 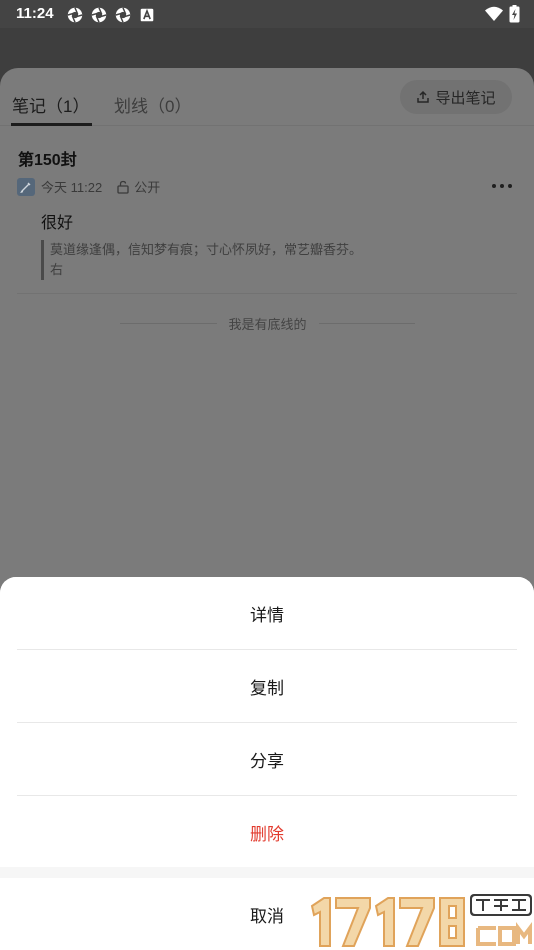 I want to click on quote-line: 莫道缘逢偶，信知梦有痕；寸心怀夙好，常艺瓣香芬。, so click(x=206, y=249).